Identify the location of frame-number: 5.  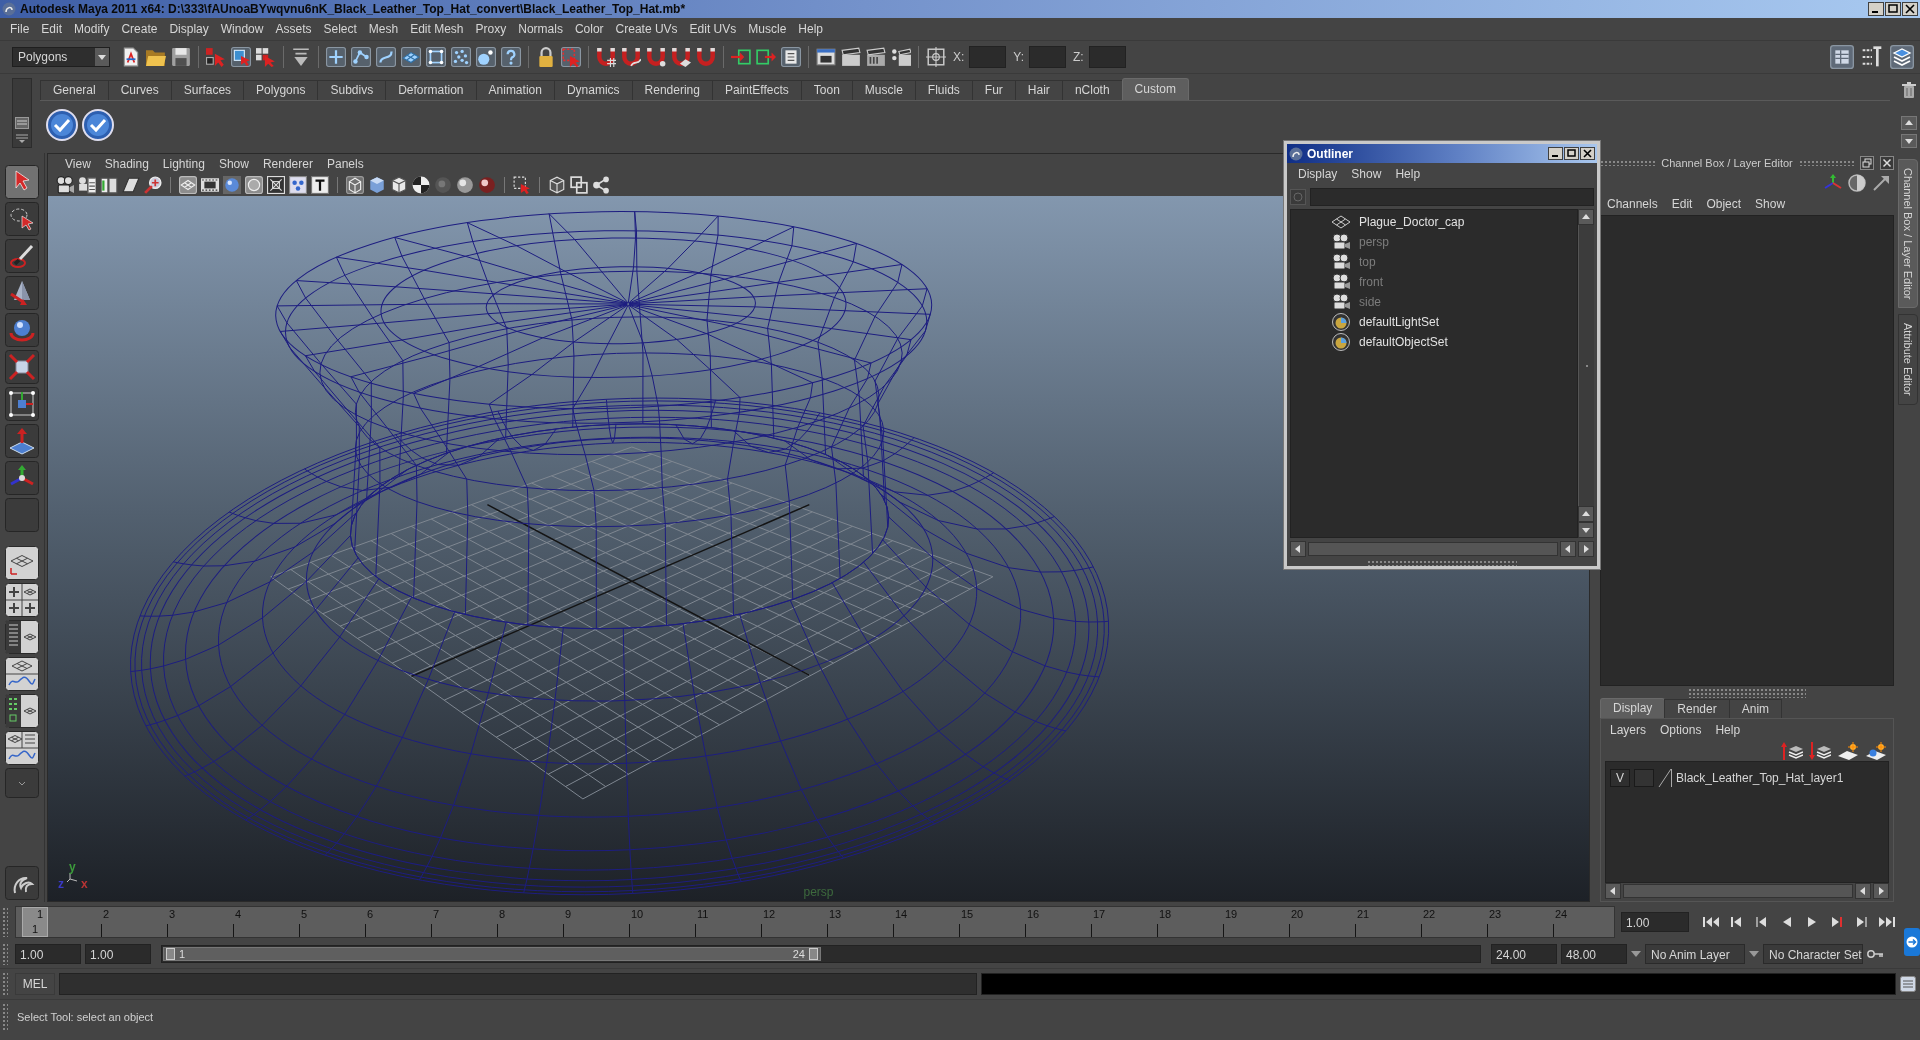
(304, 914).